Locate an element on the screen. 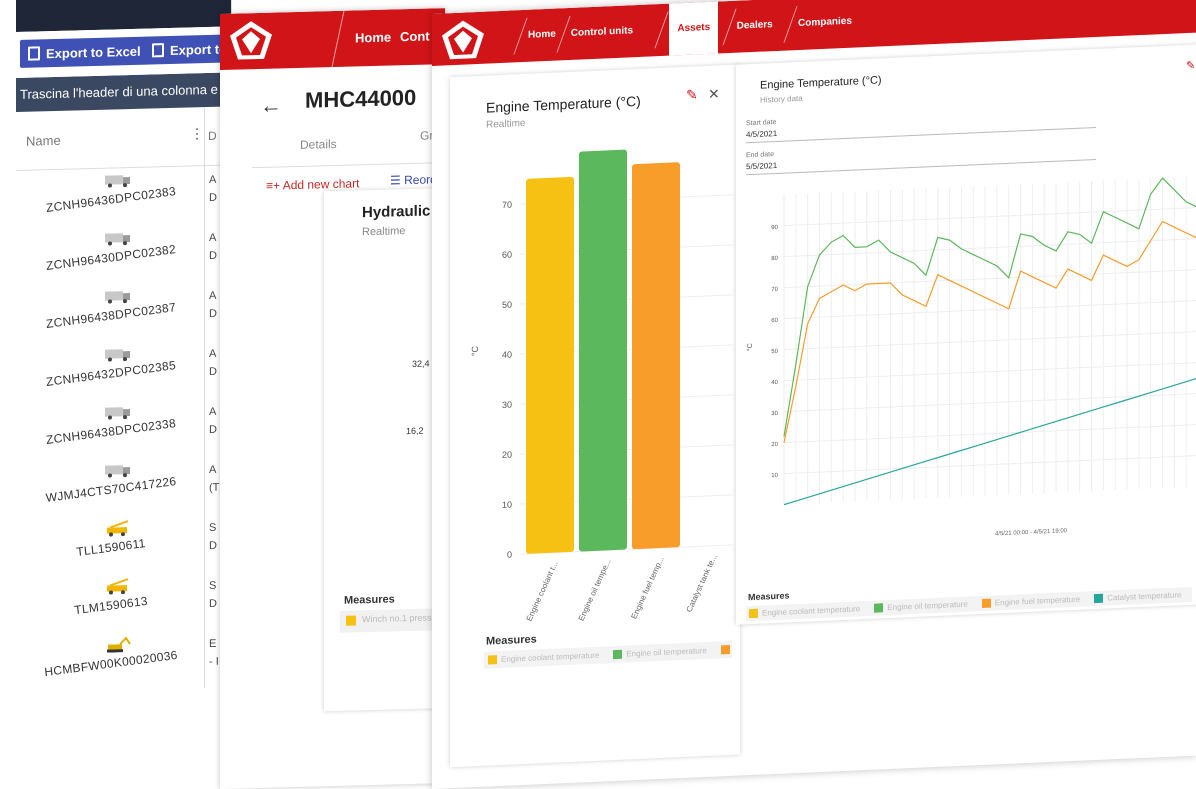  back-arrow-icon: ← is located at coordinates (271, 105).